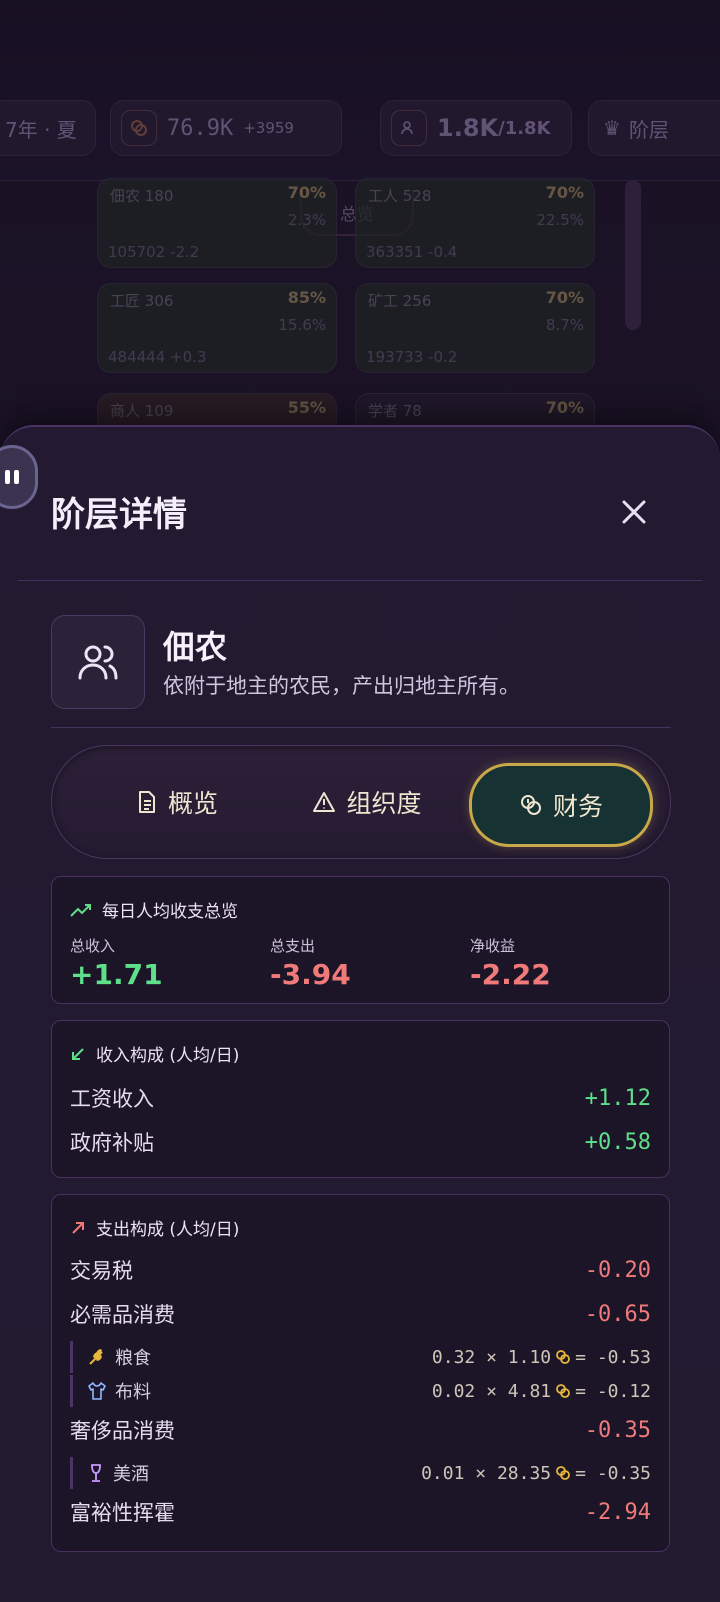 The width and height of the screenshot is (720, 1602). What do you see at coordinates (493, 946) in the screenshot?
I see `net-label: 净收益` at bounding box center [493, 946].